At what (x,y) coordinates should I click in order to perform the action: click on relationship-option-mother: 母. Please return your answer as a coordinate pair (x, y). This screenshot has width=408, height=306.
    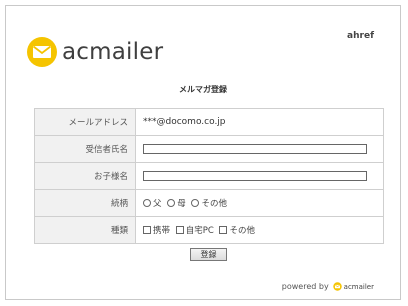
    Looking at the image, I should click on (176, 203).